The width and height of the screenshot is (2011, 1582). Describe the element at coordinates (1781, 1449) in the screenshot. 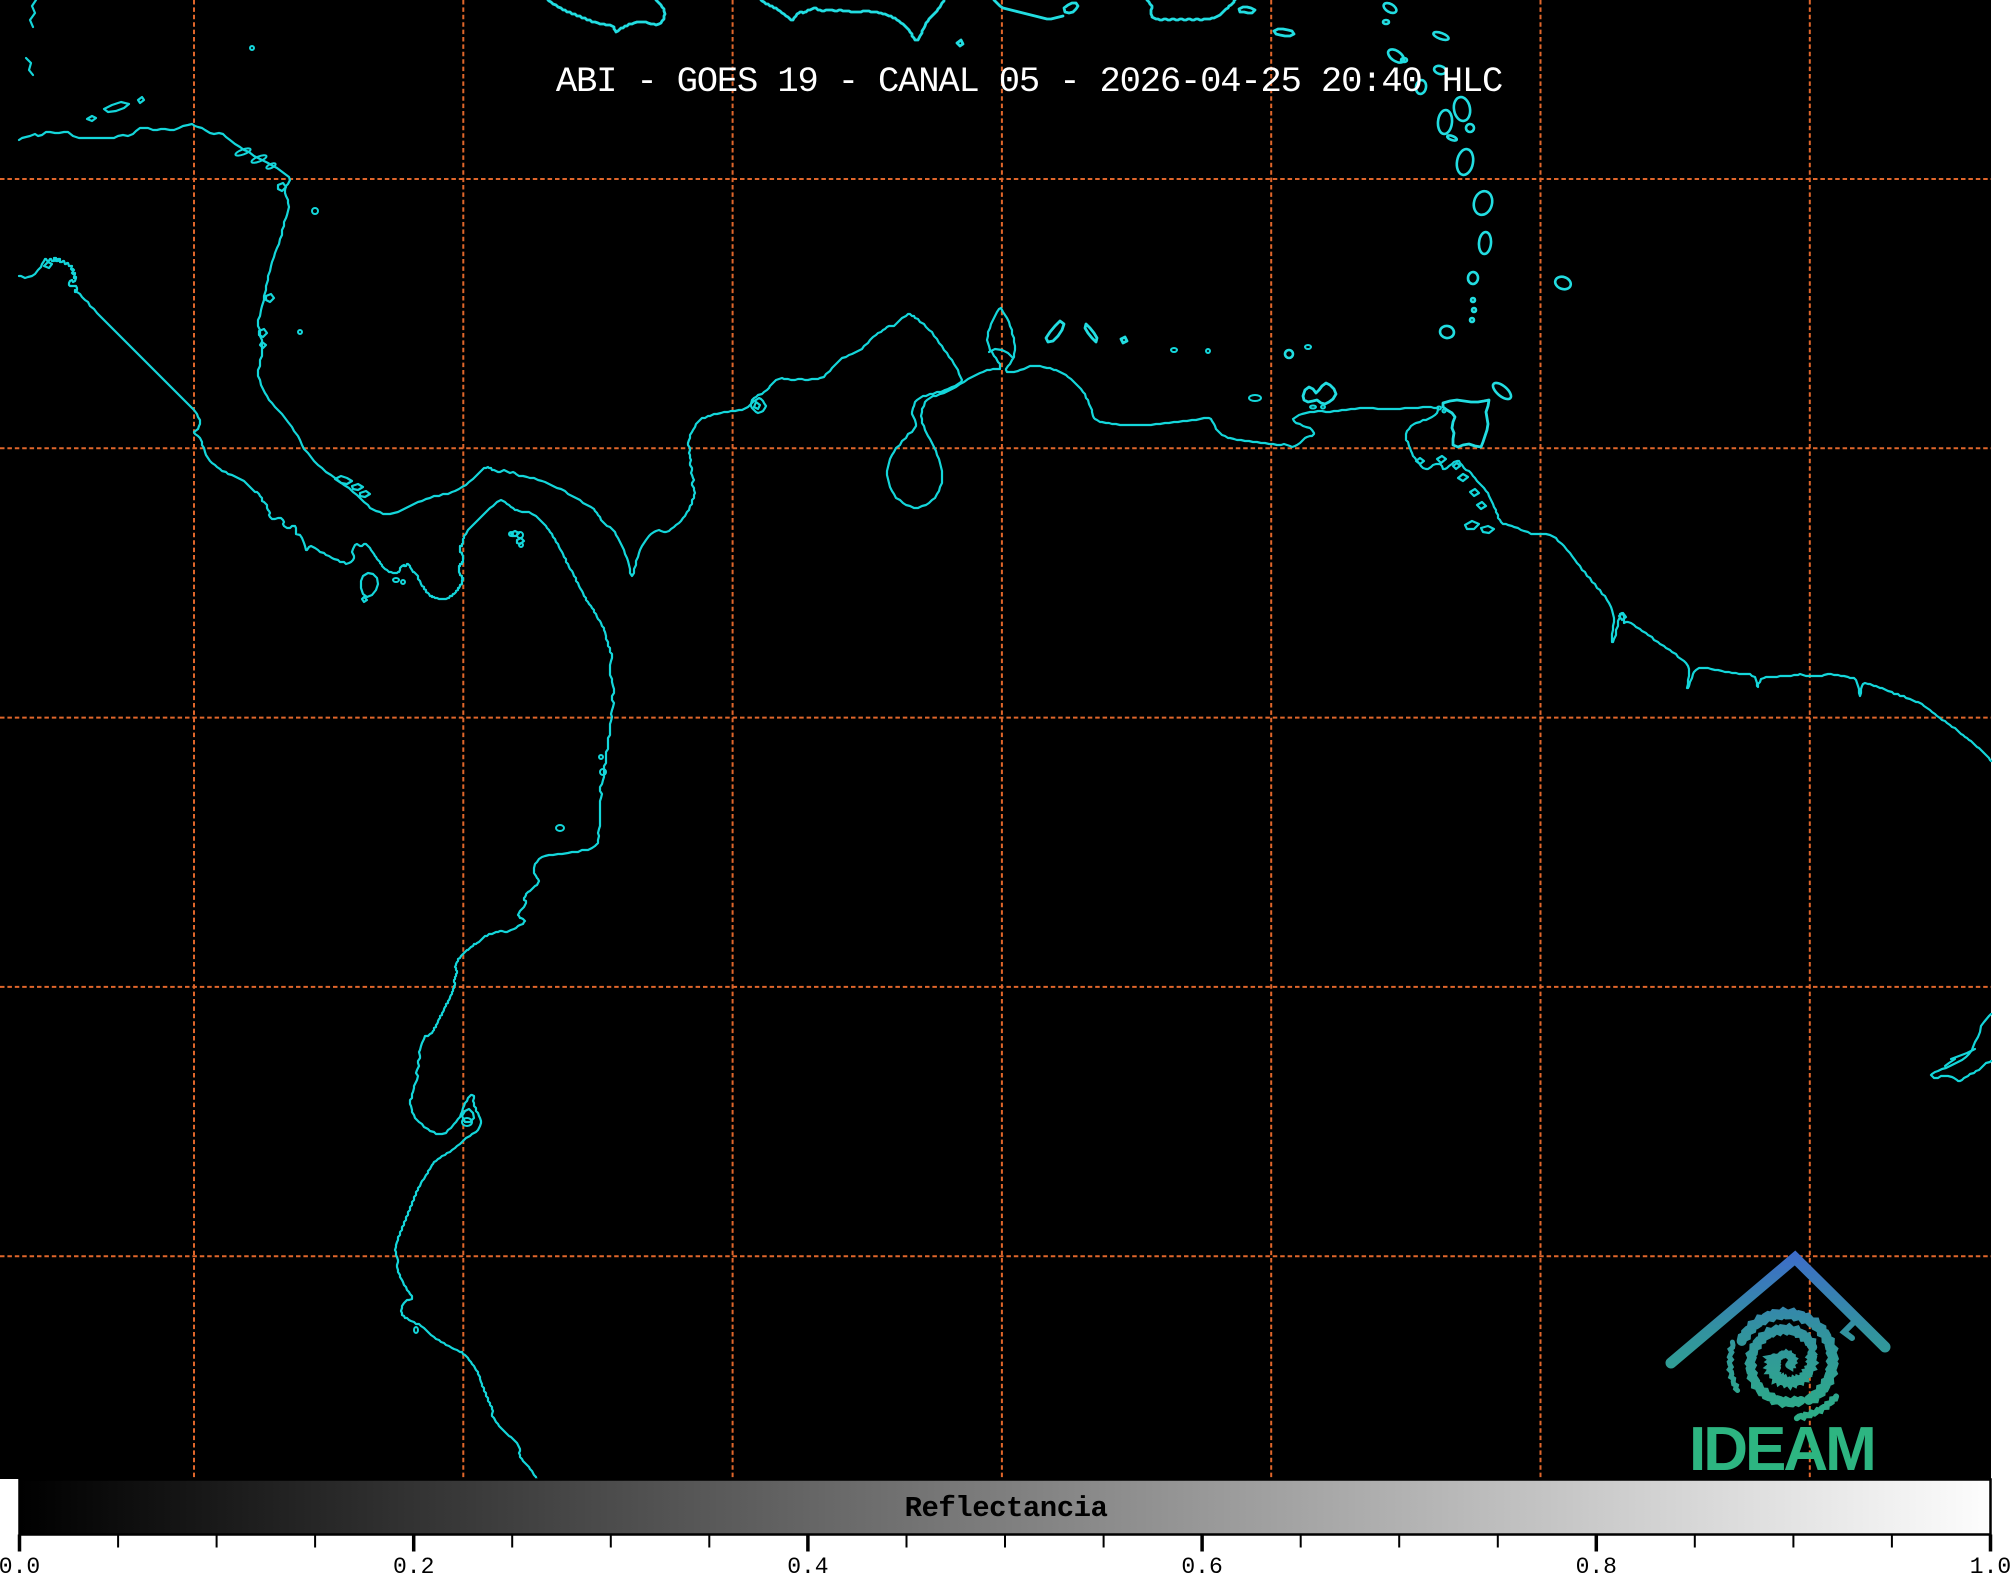

I see `svg-text: IDEAM` at that location.